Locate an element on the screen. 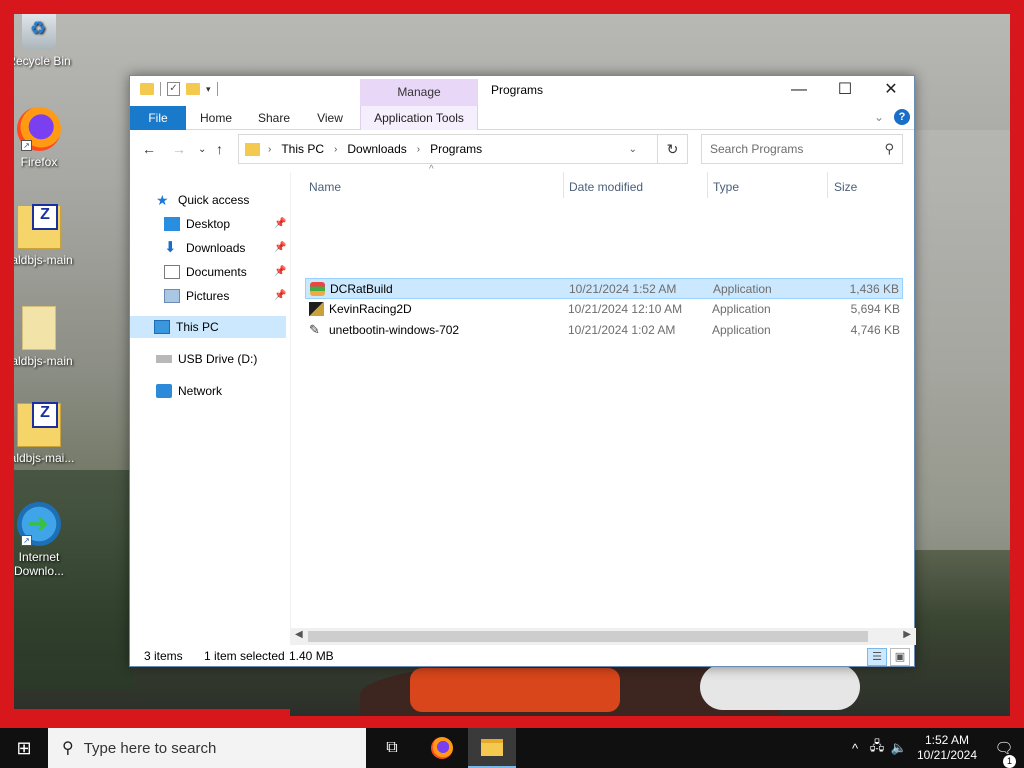 This screenshot has height=768, width=1024. notification-badge: 1 is located at coordinates (1009, 761).